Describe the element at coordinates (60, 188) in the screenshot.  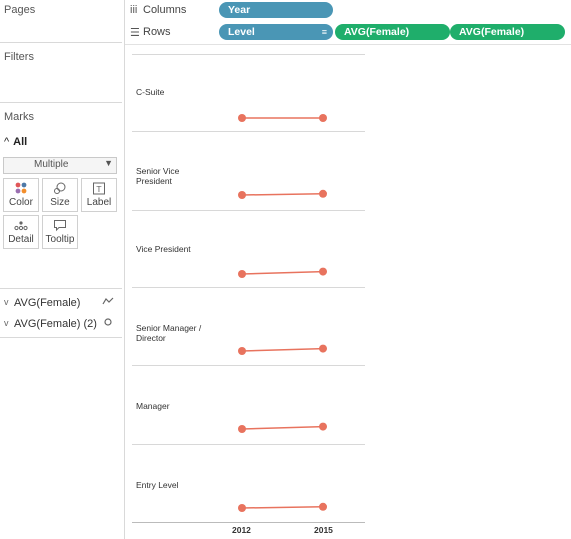
I see `size-icon` at that location.